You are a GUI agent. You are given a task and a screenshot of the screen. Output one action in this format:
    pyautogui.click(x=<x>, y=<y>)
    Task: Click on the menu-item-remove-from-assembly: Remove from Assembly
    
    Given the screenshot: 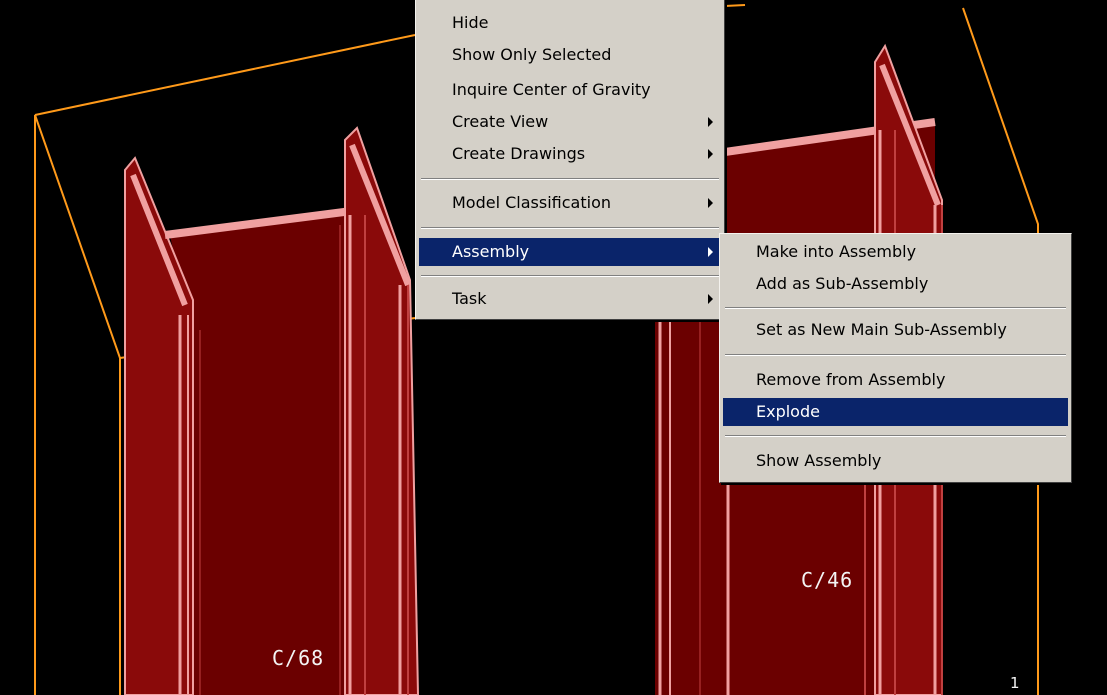 What is the action you would take?
    pyautogui.click(x=895, y=380)
    